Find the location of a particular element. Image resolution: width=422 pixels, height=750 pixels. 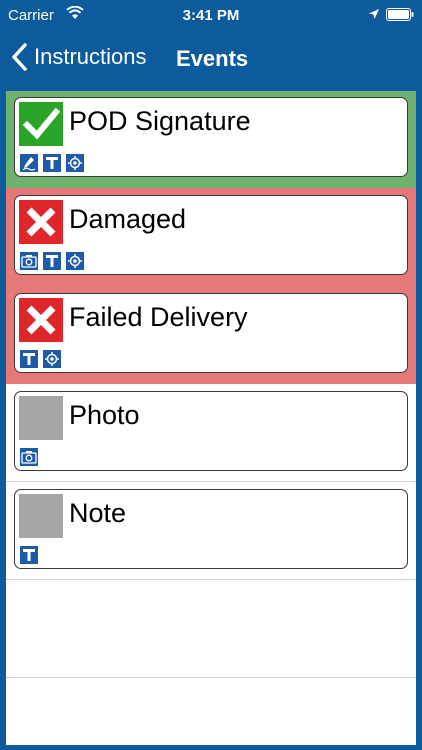

back-button: Instructions is located at coordinates (78, 57).